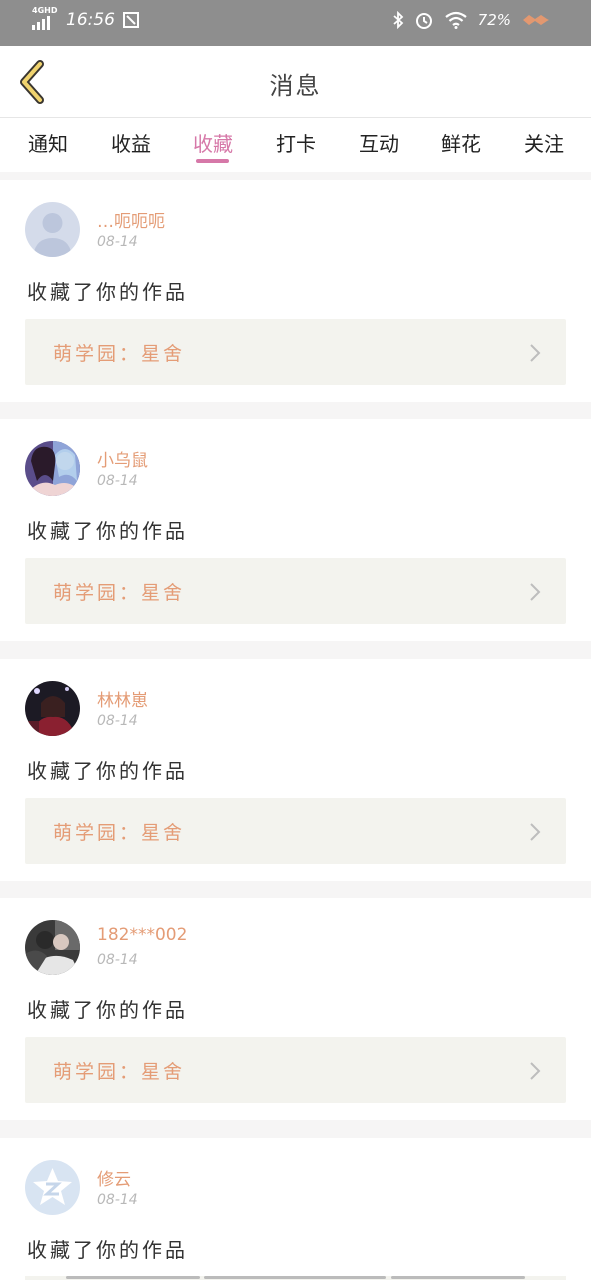 The image size is (591, 1280). What do you see at coordinates (45, 18) in the screenshot?
I see `cellular-signal-icon: 4GHD` at bounding box center [45, 18].